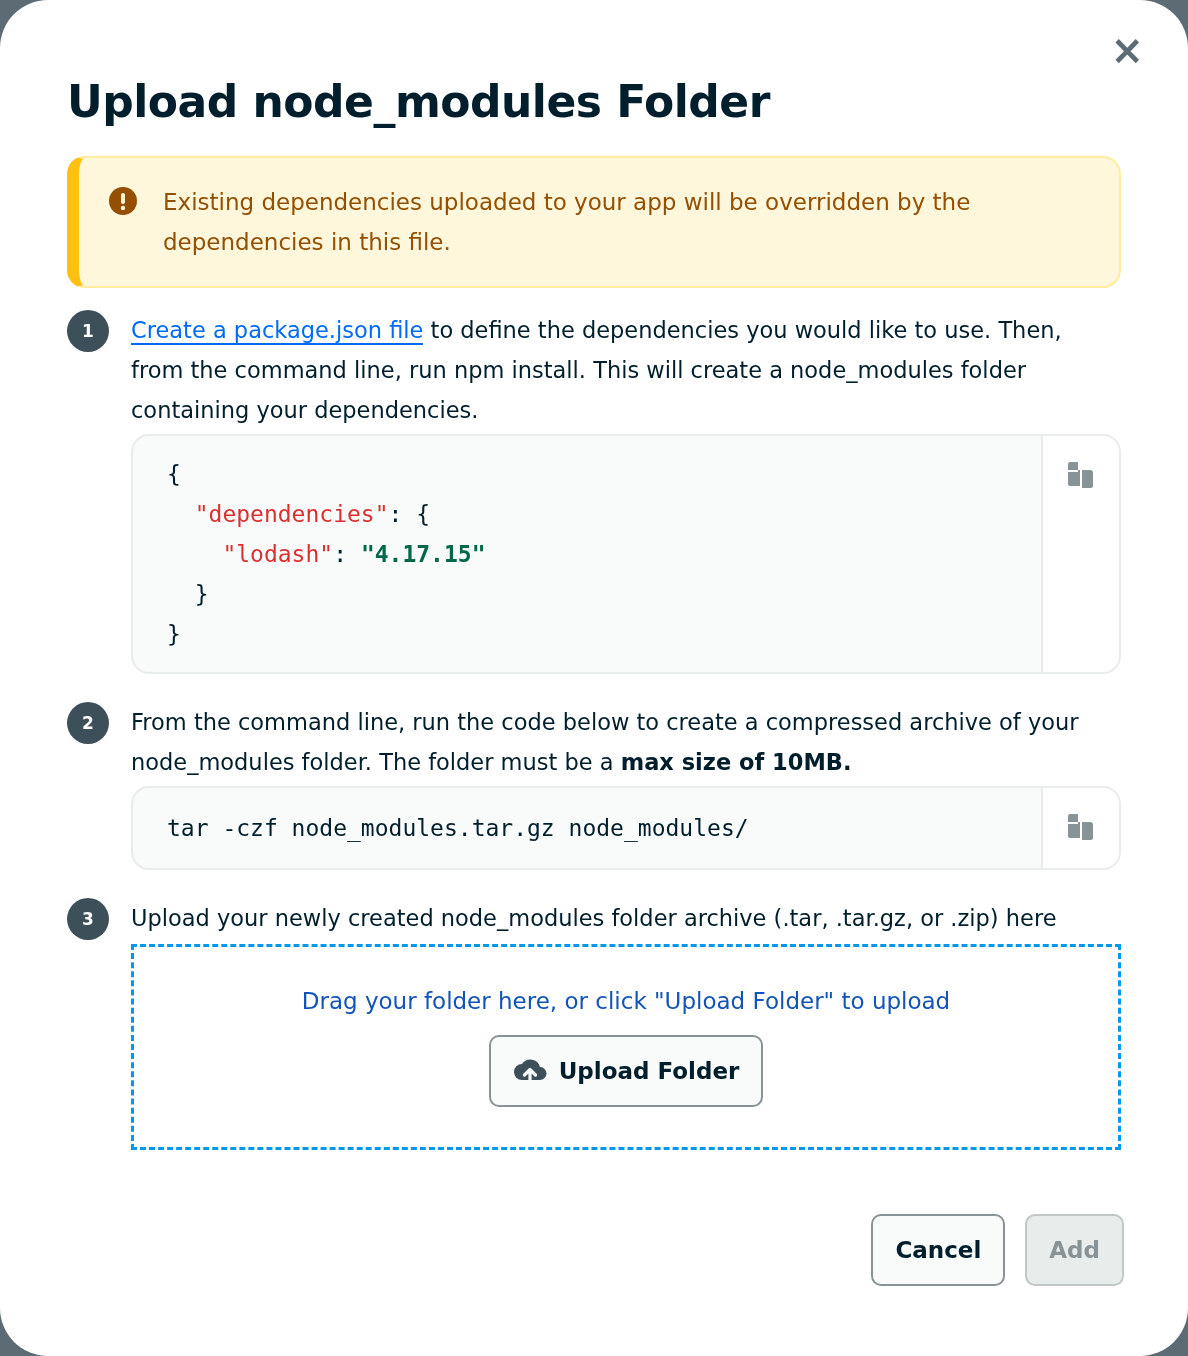  Describe the element at coordinates (567, 222) in the screenshot. I see `warning-text: Existing dependencies uploaded to your app will be overridden by the dependencies in this file.` at that location.